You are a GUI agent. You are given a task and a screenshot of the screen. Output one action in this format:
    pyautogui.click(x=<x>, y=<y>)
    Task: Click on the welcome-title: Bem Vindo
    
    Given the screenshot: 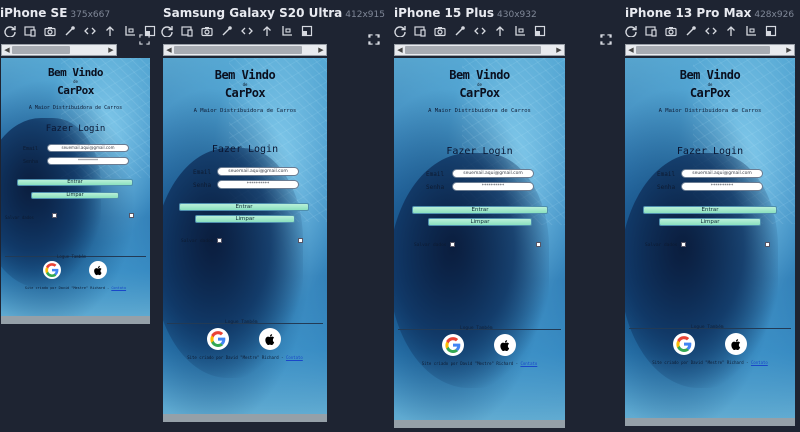 What is the action you would take?
    pyautogui.click(x=479, y=75)
    